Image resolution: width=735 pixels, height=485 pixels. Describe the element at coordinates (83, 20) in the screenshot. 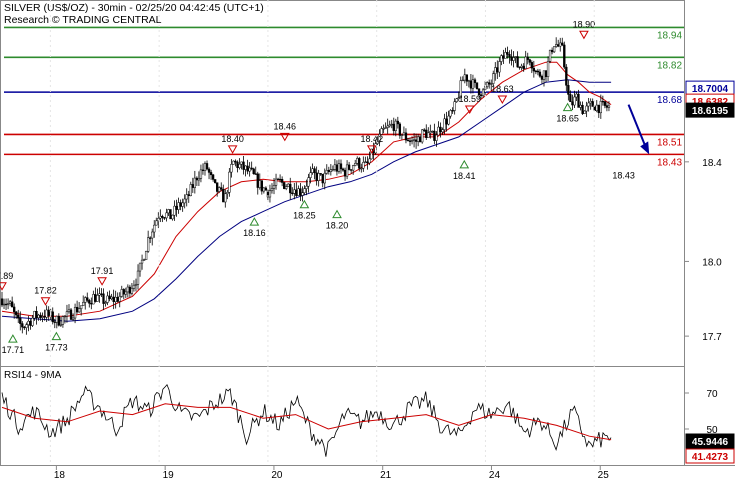

I see `chart-subtitle: Research © TRADING CENTRAL` at that location.